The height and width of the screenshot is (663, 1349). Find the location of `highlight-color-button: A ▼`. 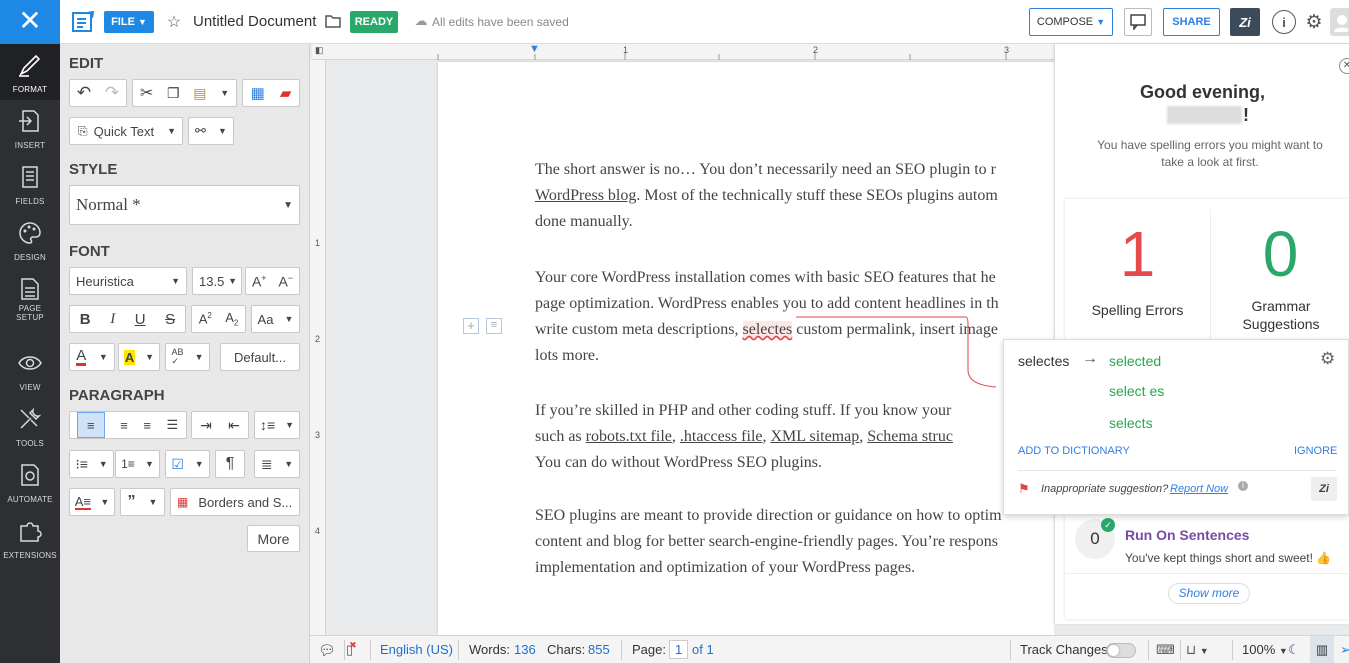

highlight-color-button: A ▼ is located at coordinates (139, 357).